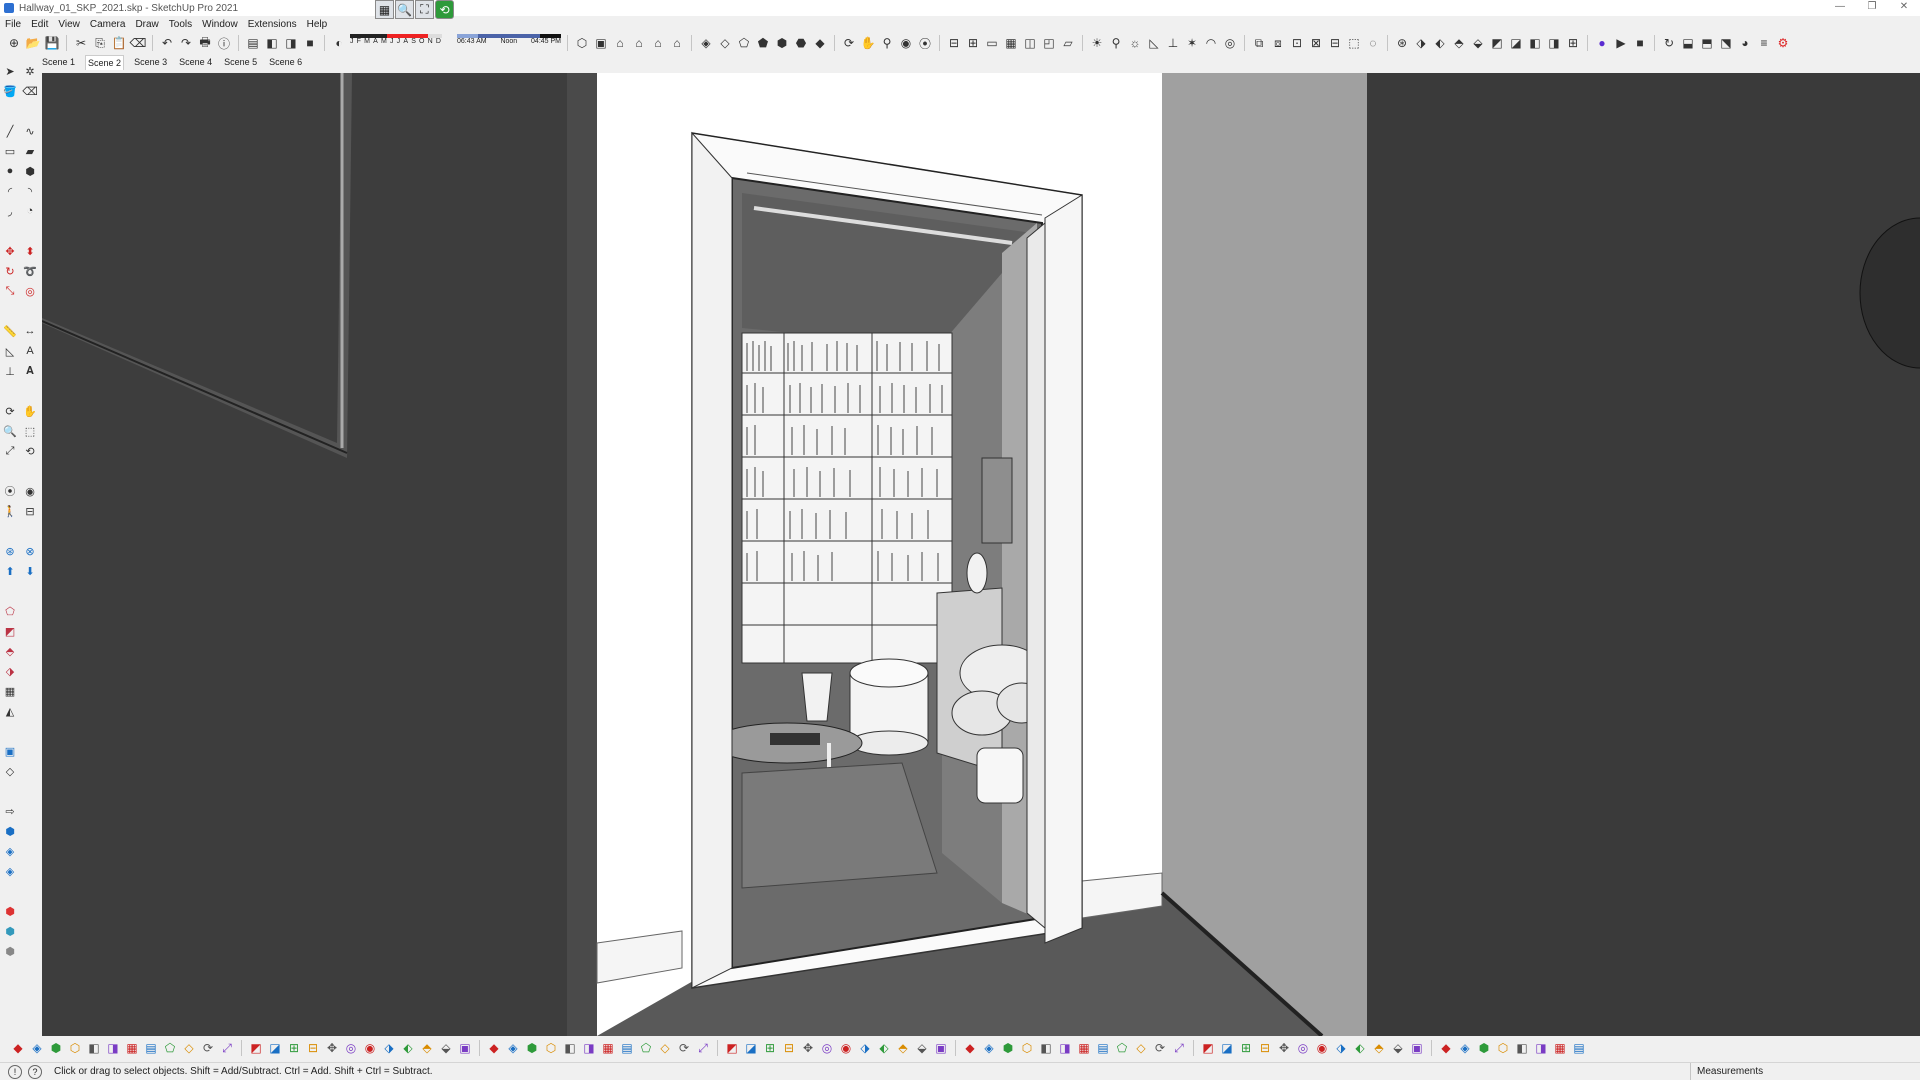 Image resolution: width=1920 pixels, height=1080 pixels. What do you see at coordinates (30, 411) in the screenshot?
I see `pan-tool-icon: ✋` at bounding box center [30, 411].